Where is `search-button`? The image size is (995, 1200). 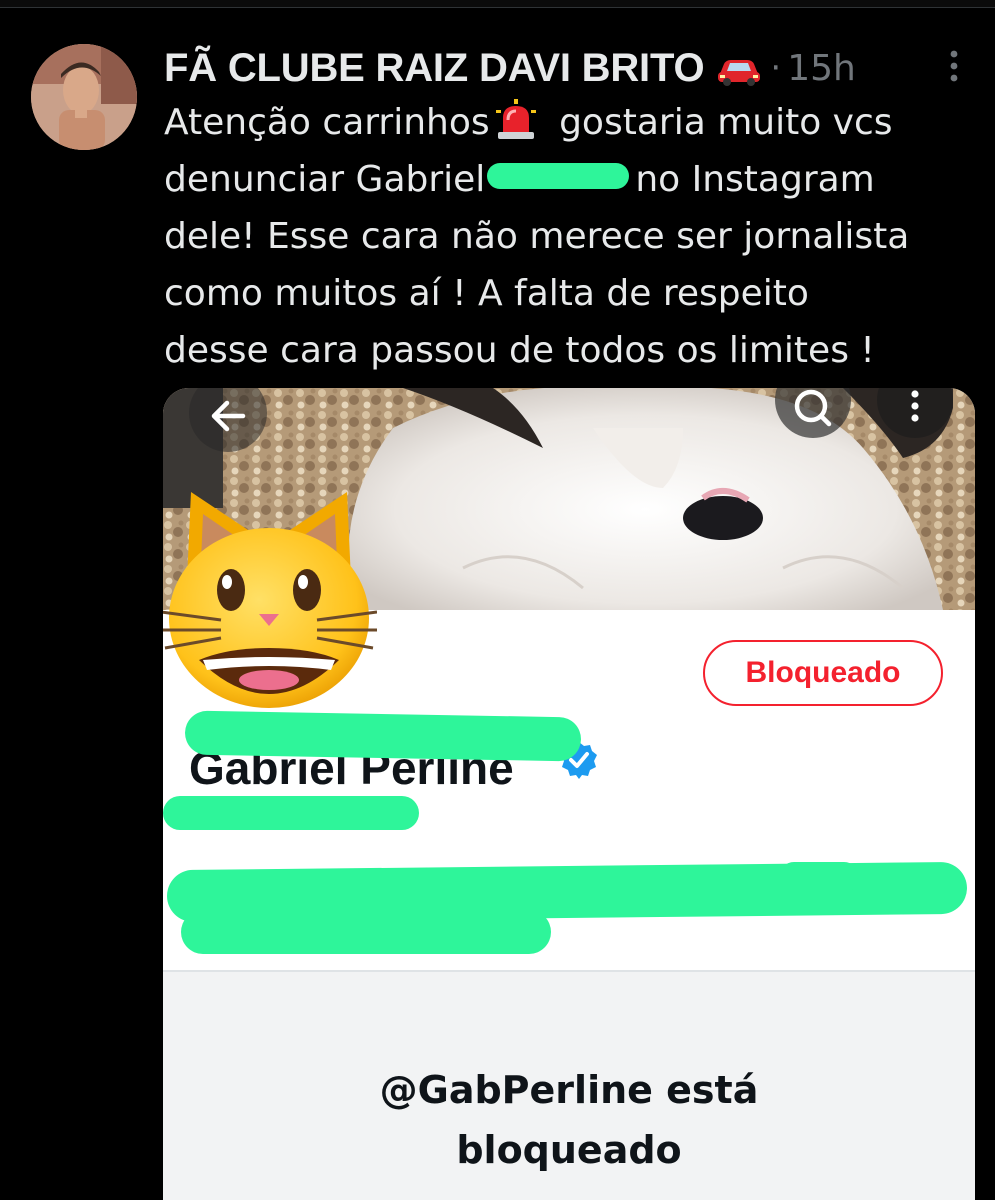
search-button is located at coordinates (813, 413).